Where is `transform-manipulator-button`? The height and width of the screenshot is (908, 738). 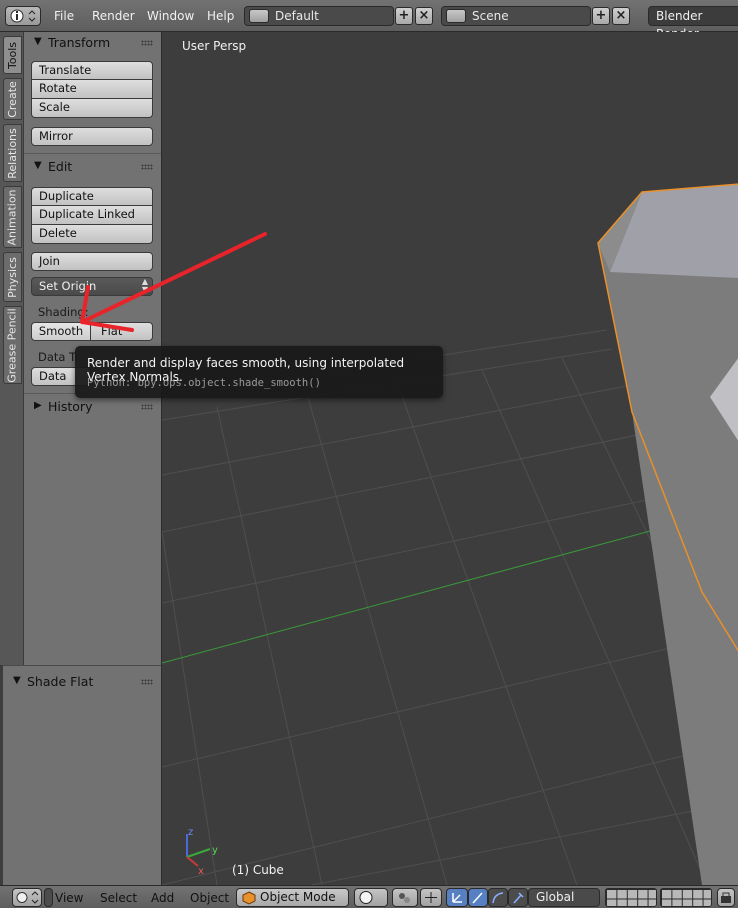
transform-manipulator-button is located at coordinates (518, 897).